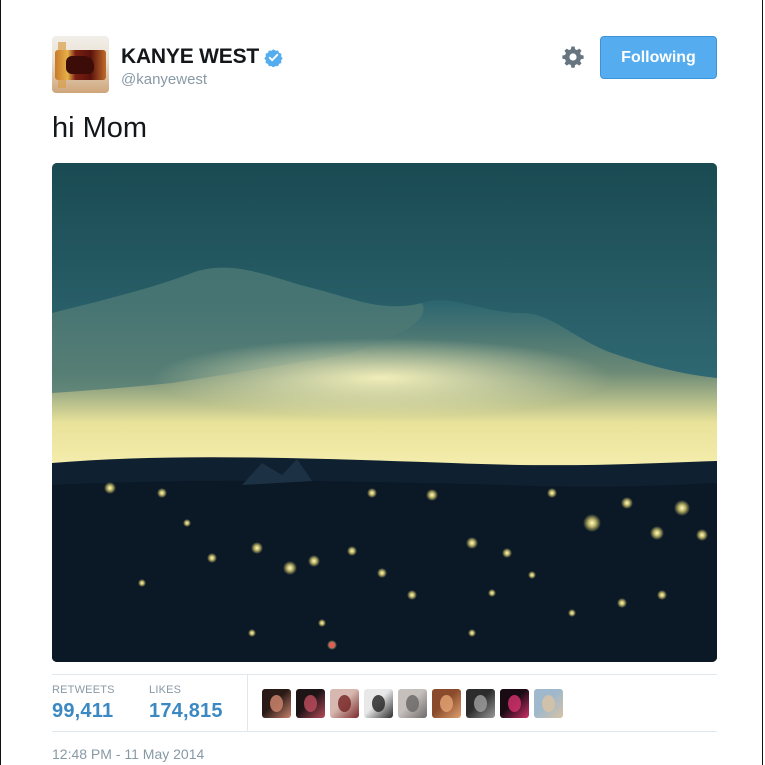 The image size is (765, 765). Describe the element at coordinates (83, 690) in the screenshot. I see `retweets-label: RETWEETS` at that location.